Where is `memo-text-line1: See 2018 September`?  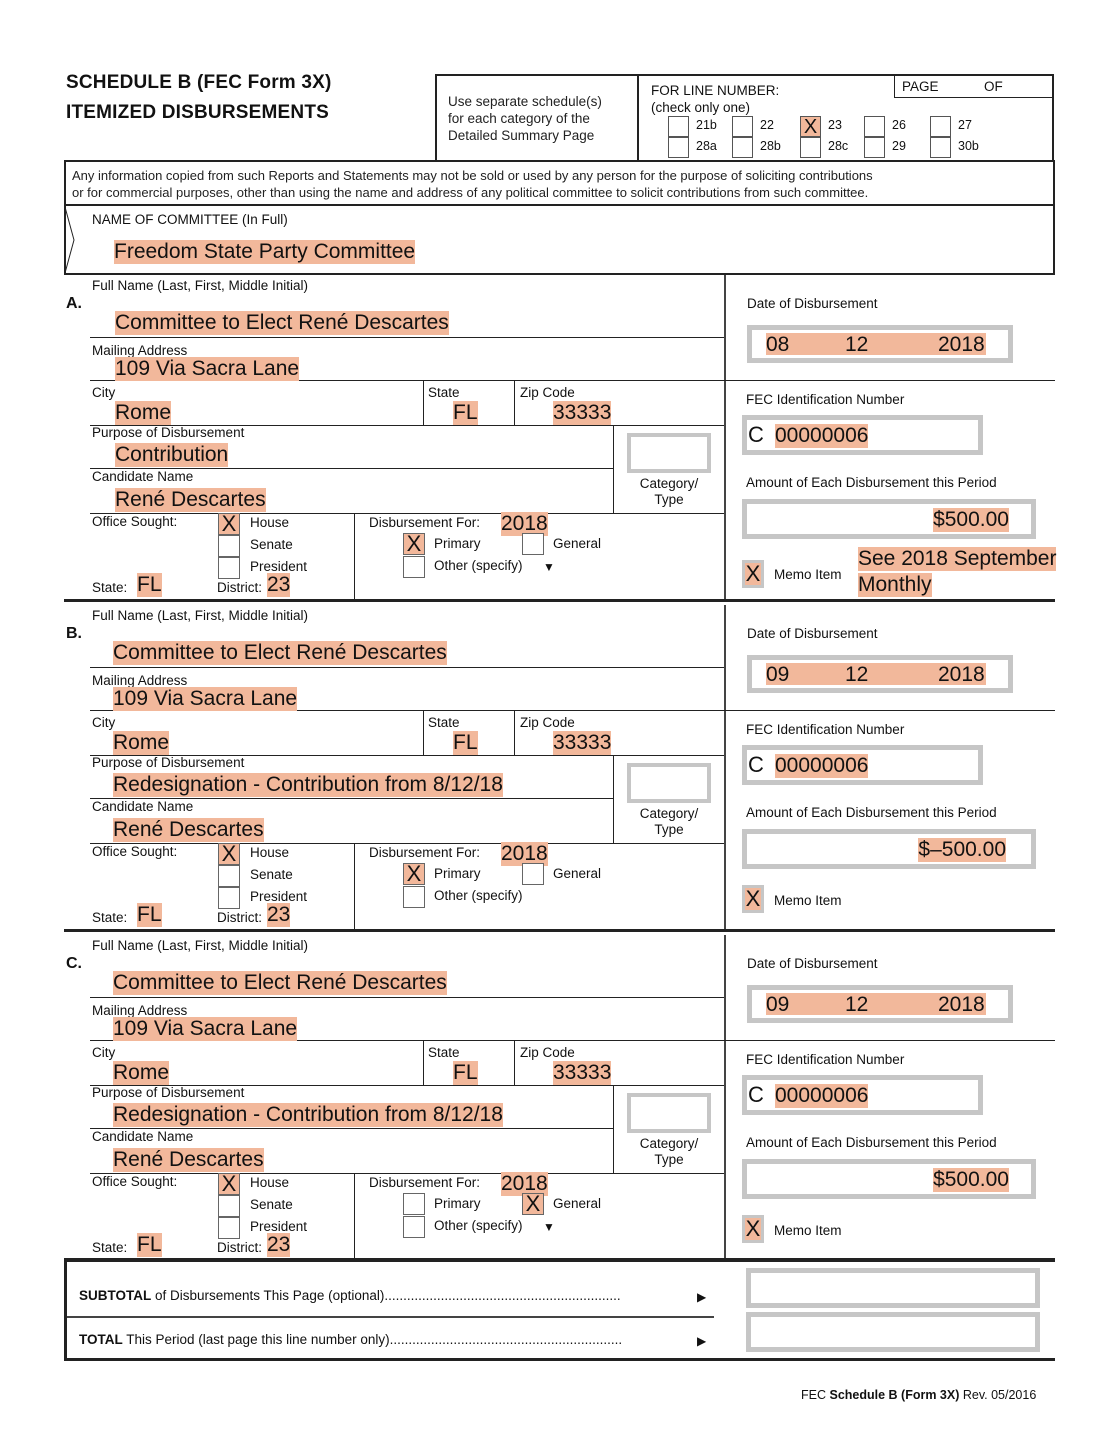 memo-text-line1: See 2018 September is located at coordinates (957, 559).